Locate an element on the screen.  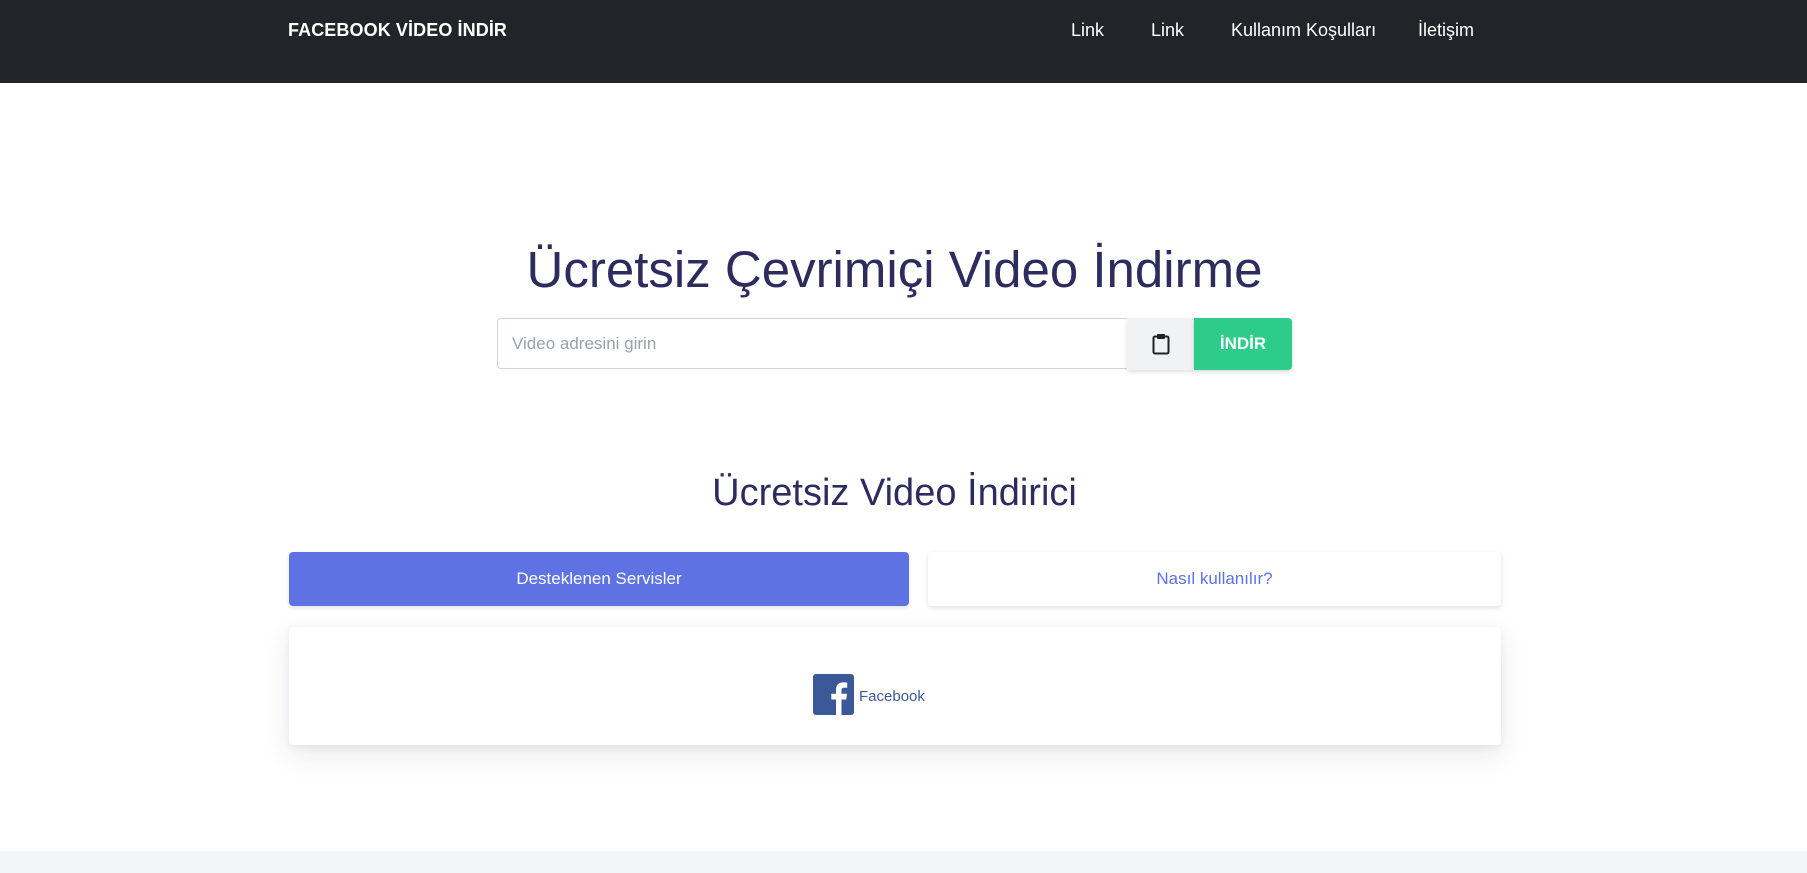
nav-link-2: Link is located at coordinates (1167, 30).